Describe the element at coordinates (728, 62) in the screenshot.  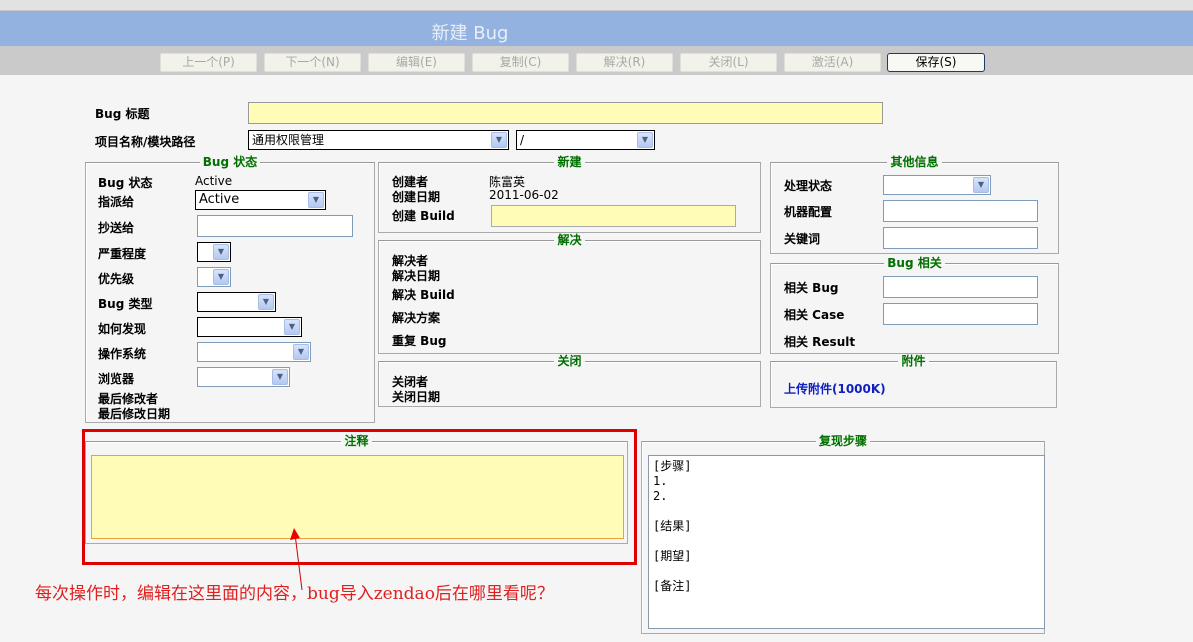
I see `close-button: 关闭(L)` at that location.